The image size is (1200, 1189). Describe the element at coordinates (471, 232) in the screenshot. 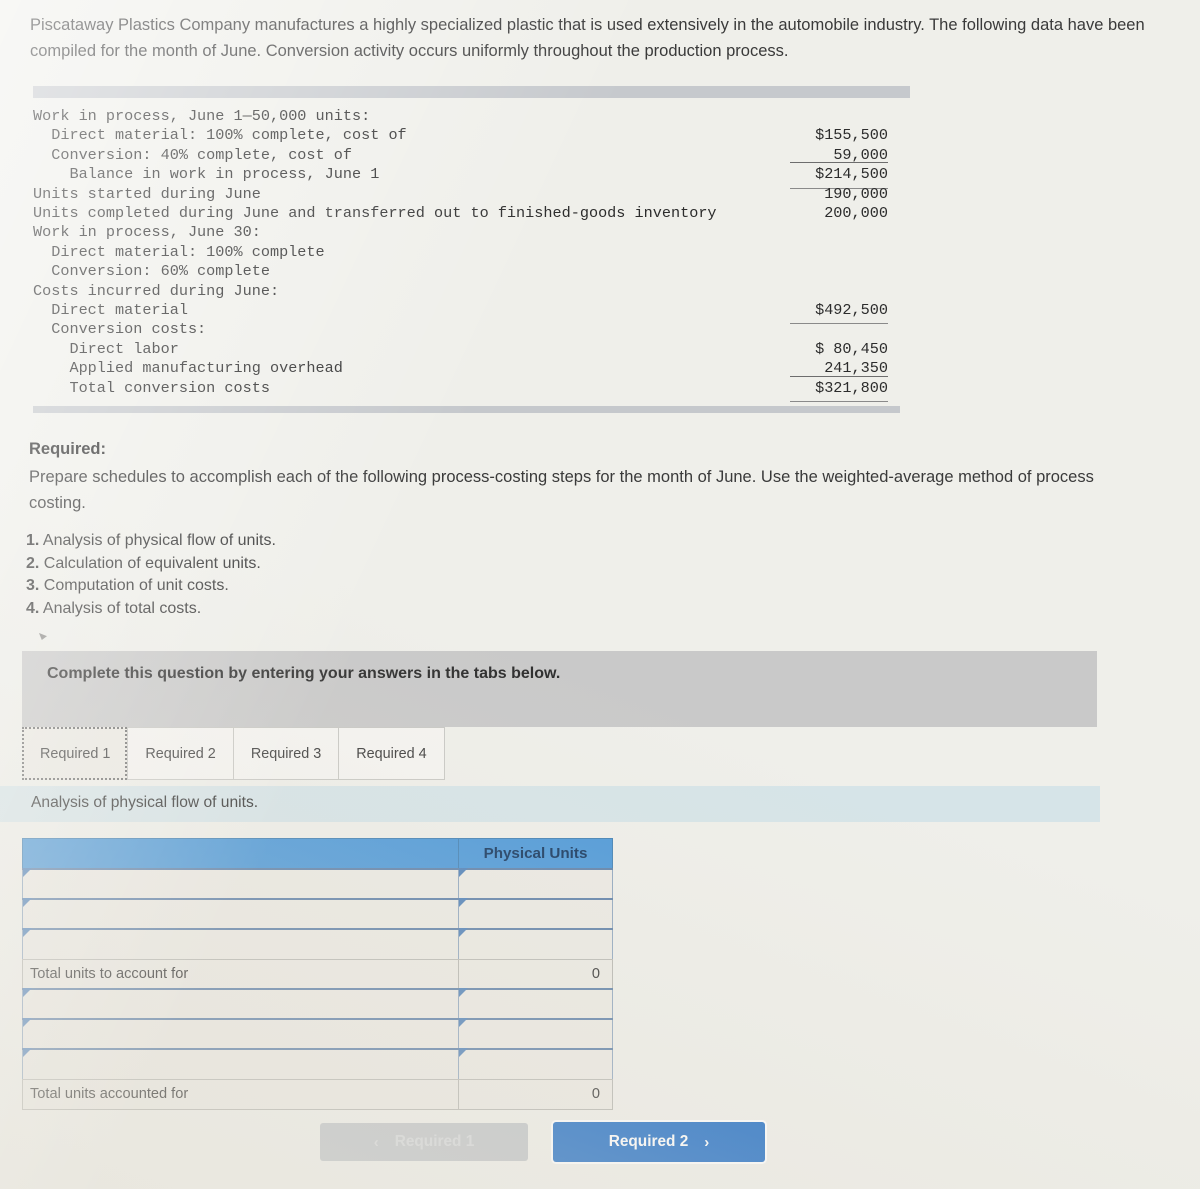

I see `data-block-row: Work in process, June 30:` at that location.